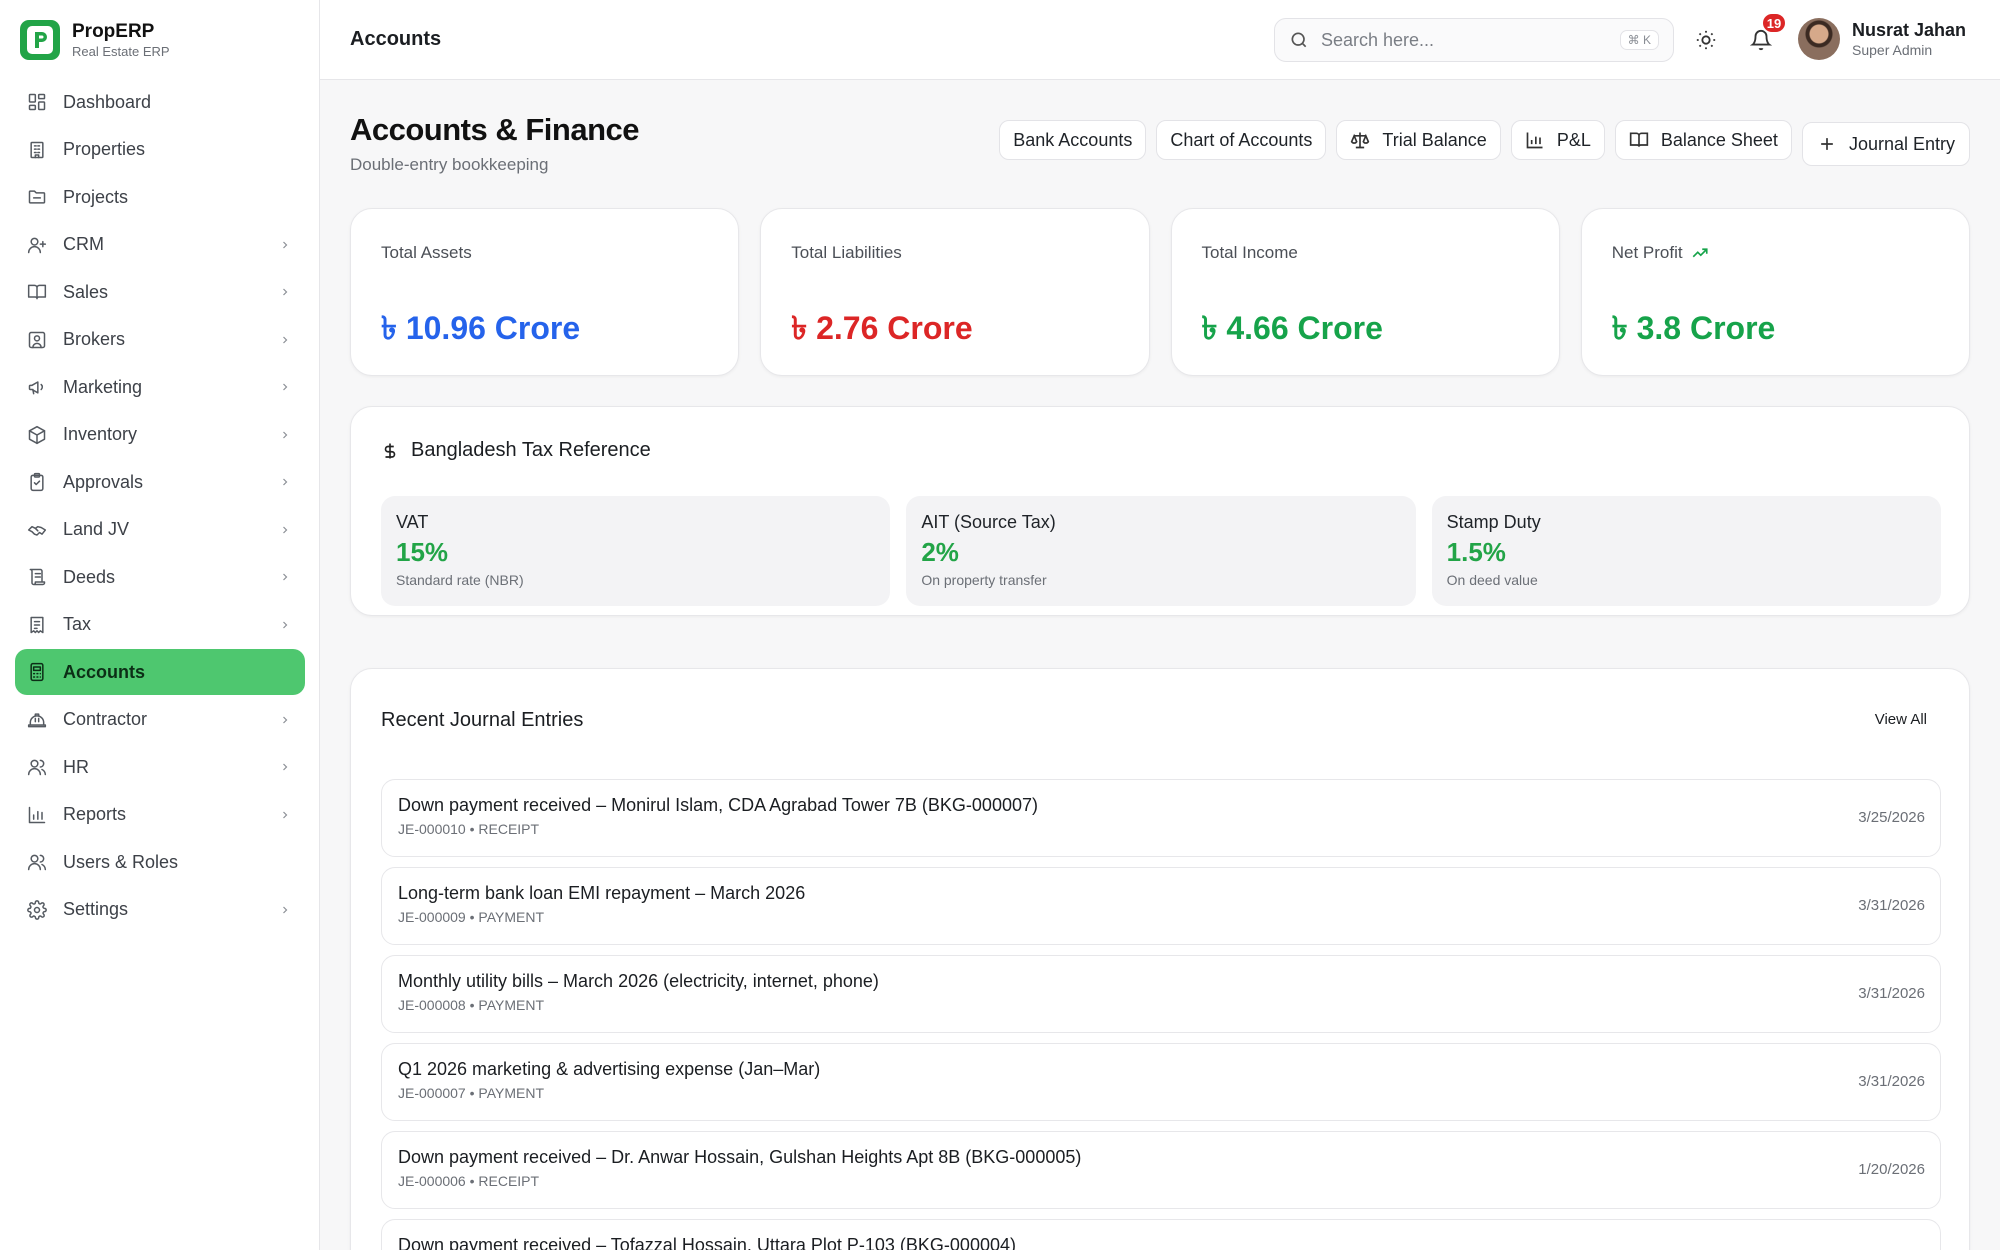 The height and width of the screenshot is (1250, 2000). I want to click on sidebar-item-land-jv: Land JV, so click(160, 530).